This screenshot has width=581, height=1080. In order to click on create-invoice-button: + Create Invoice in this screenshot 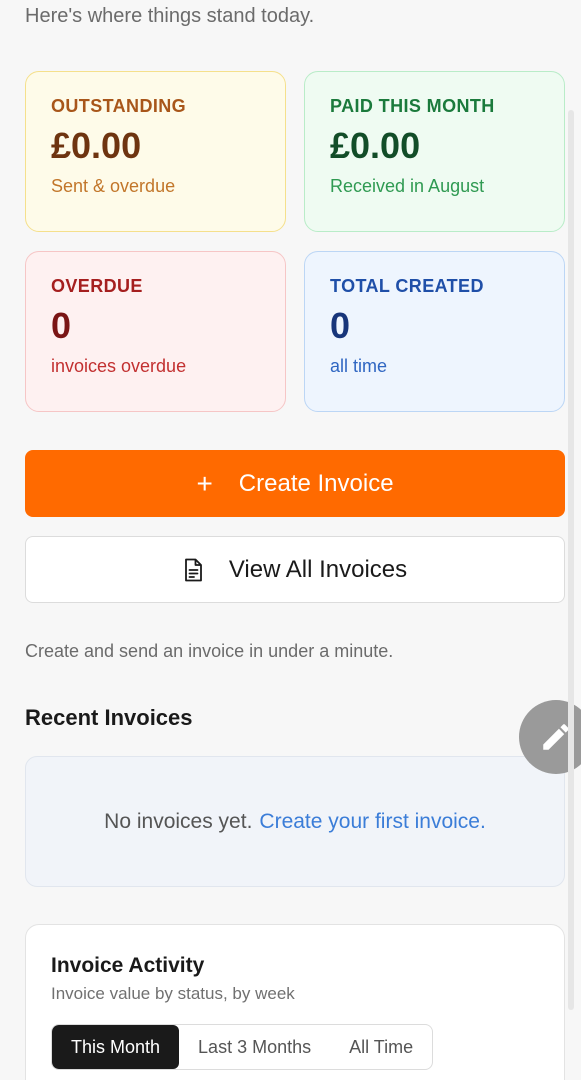, I will do `click(295, 483)`.